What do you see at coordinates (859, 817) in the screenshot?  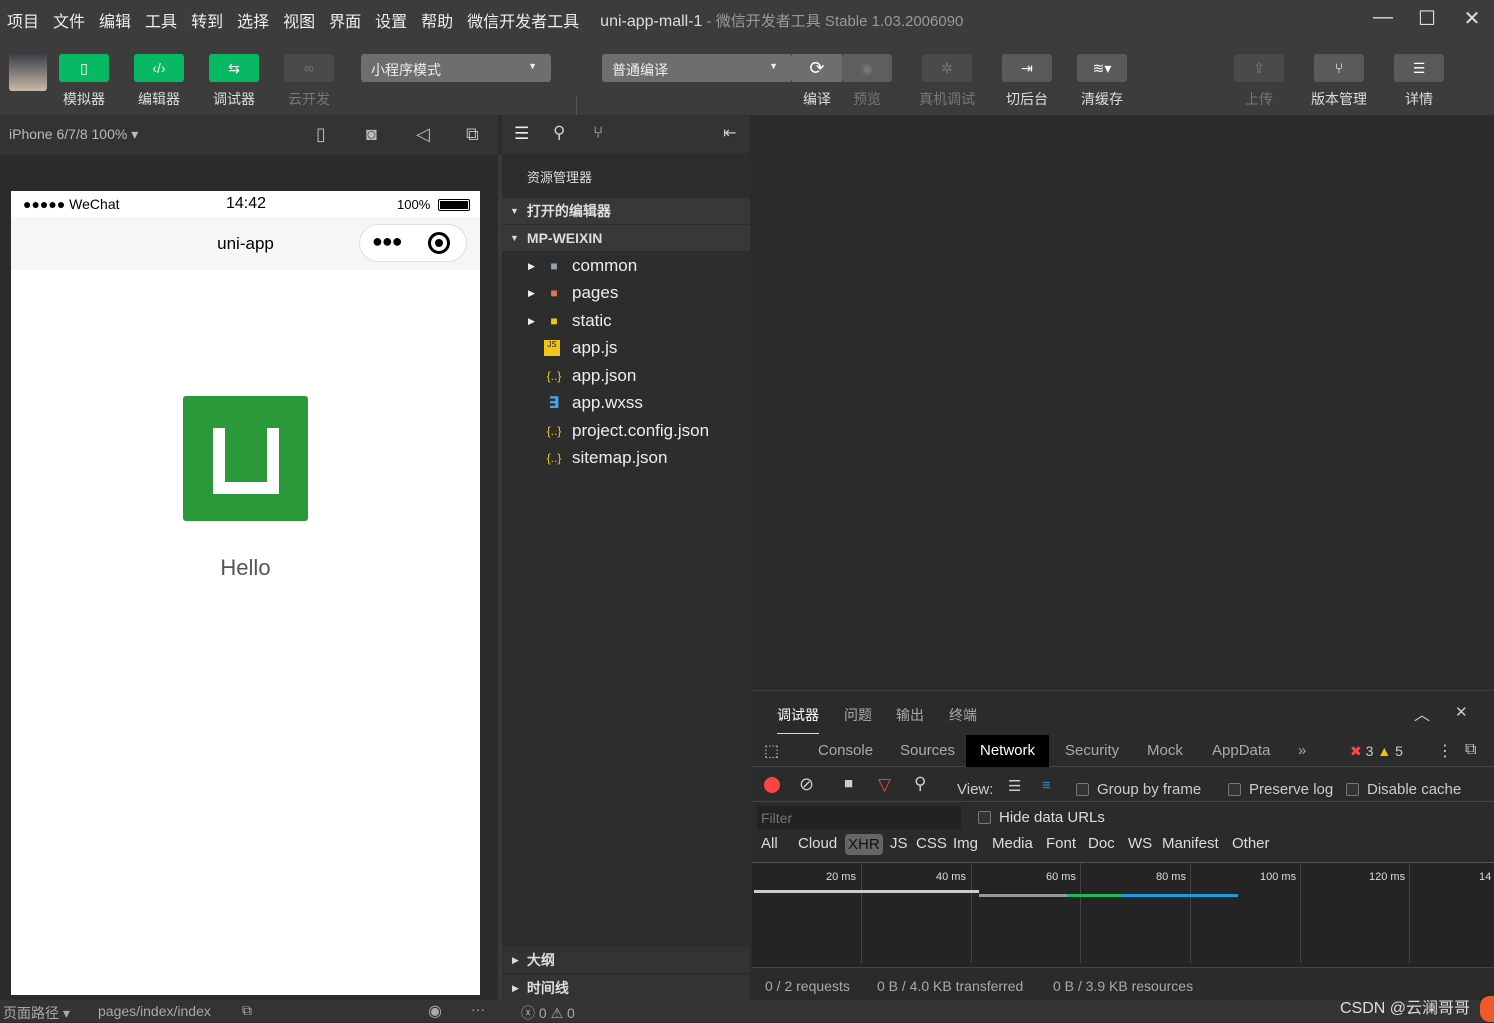 I see `filter-input` at bounding box center [859, 817].